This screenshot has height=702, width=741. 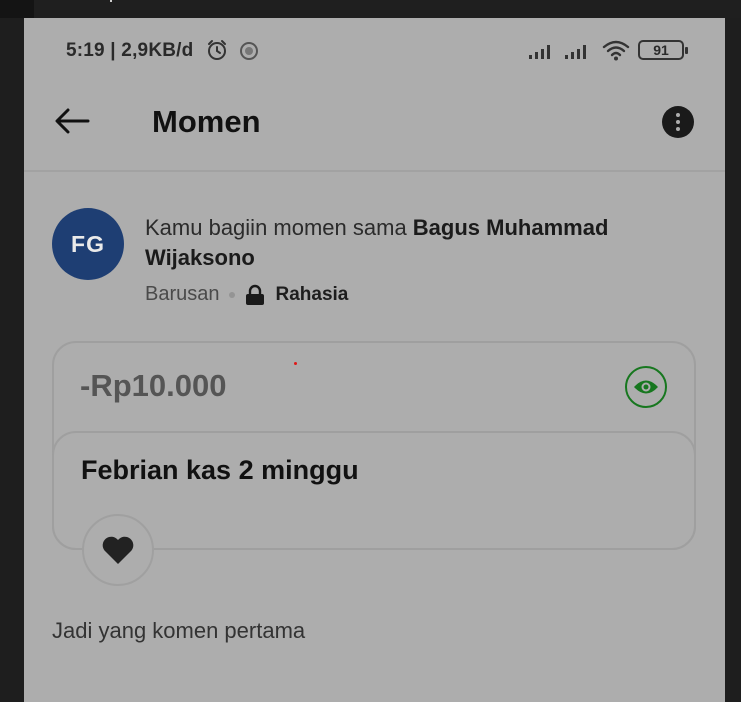 I want to click on lock-icon, so click(x=255, y=295).